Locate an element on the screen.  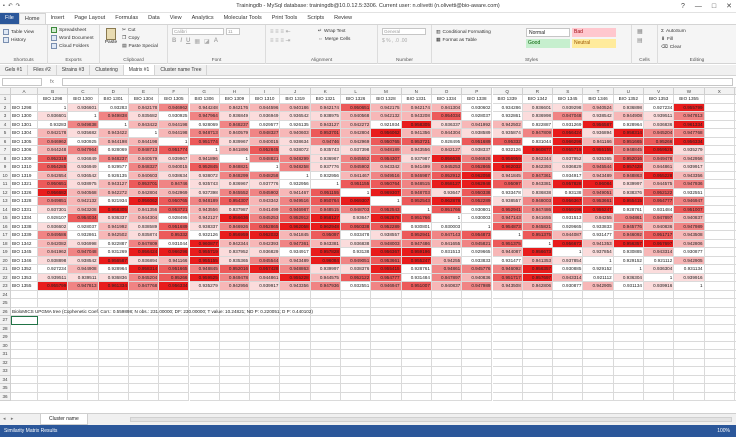
similarity-cell: 0.928495 is located at coordinates (174, 218).